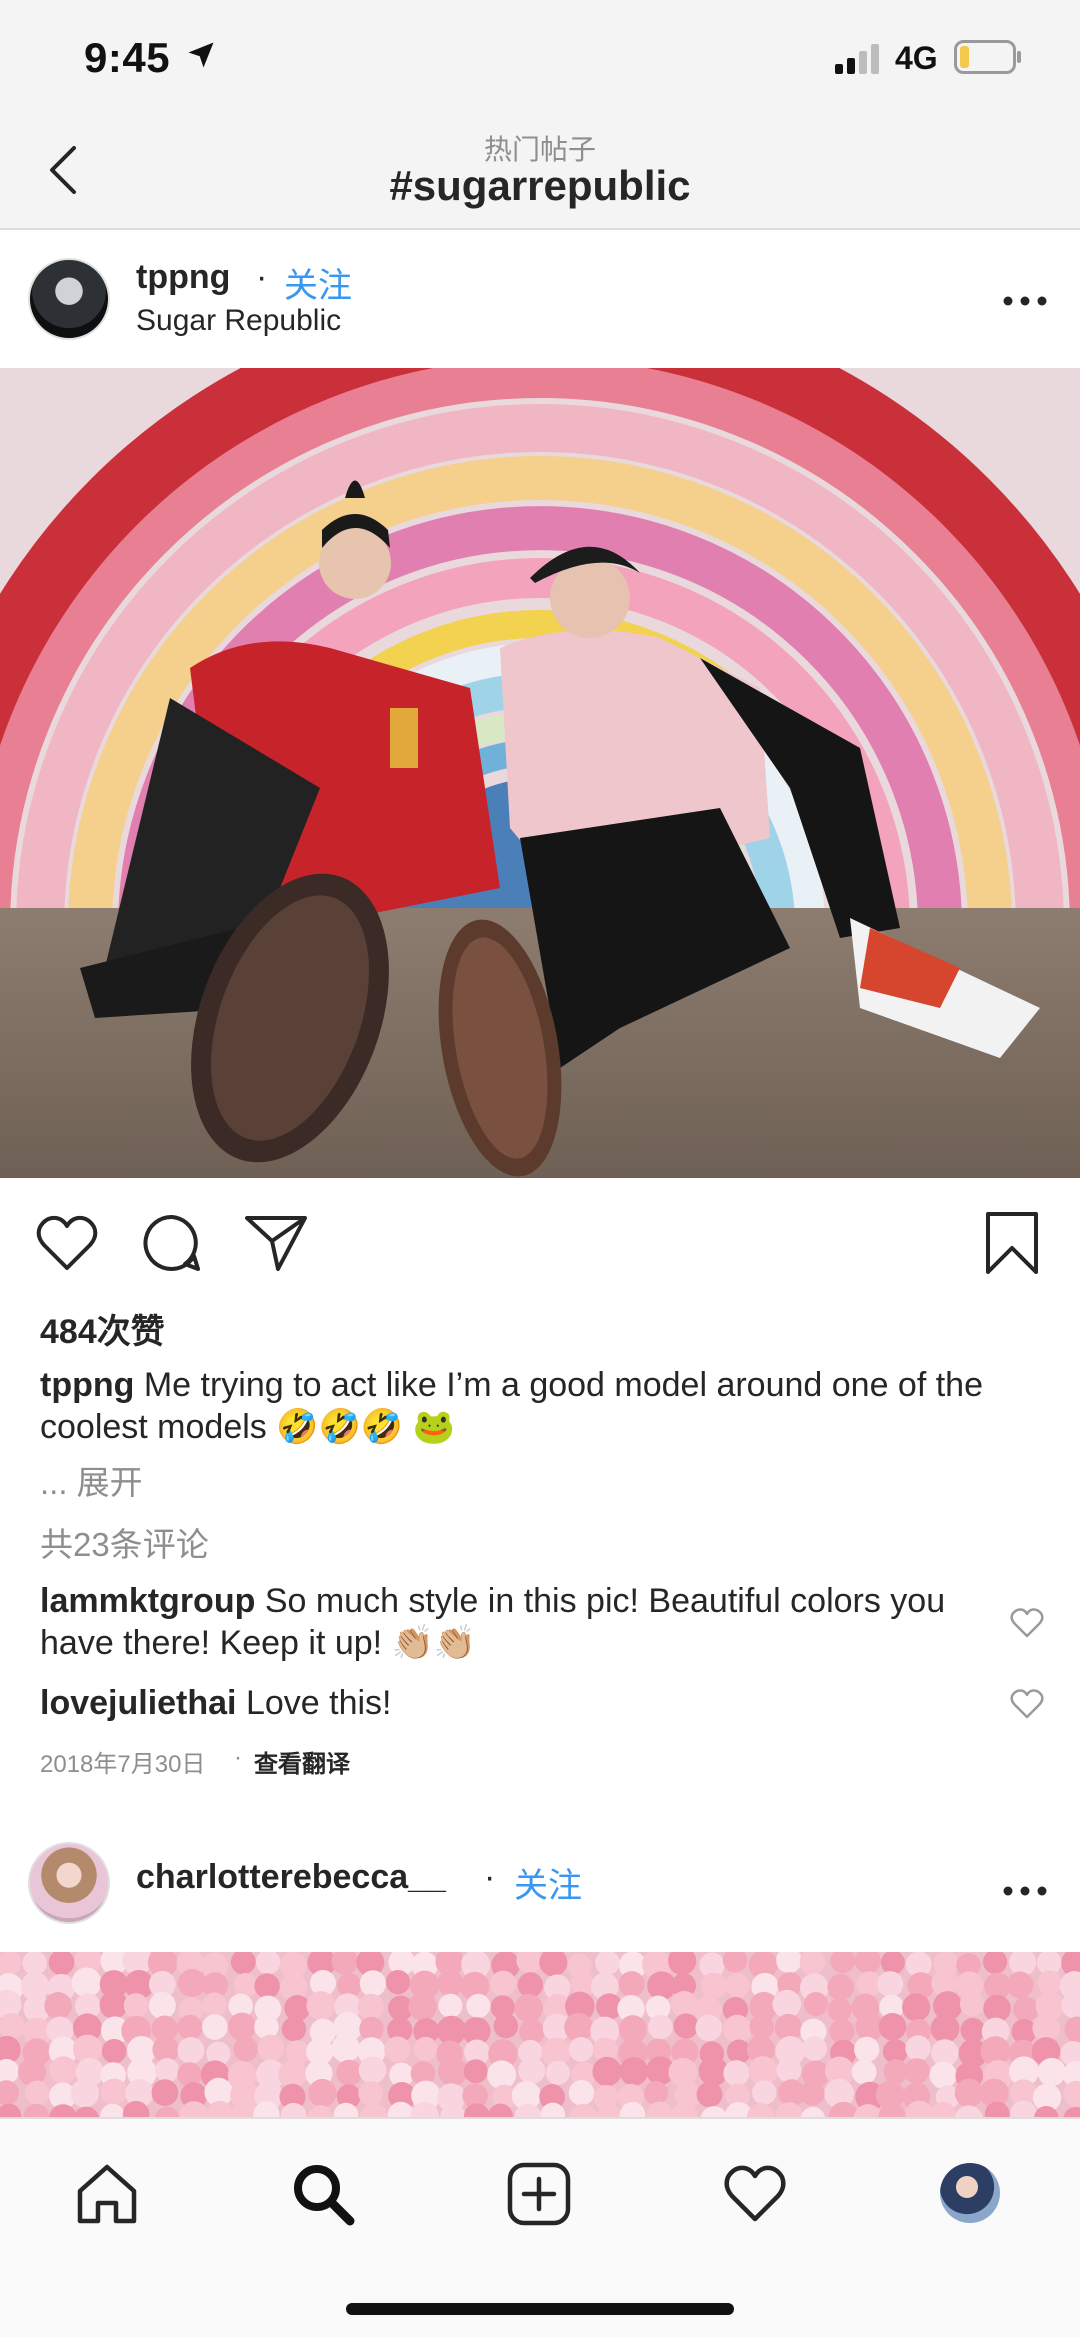 Image resolution: width=1080 pixels, height=2337 pixels. What do you see at coordinates (540, 59) in the screenshot?
I see `status-bar: 9:45 4G` at bounding box center [540, 59].